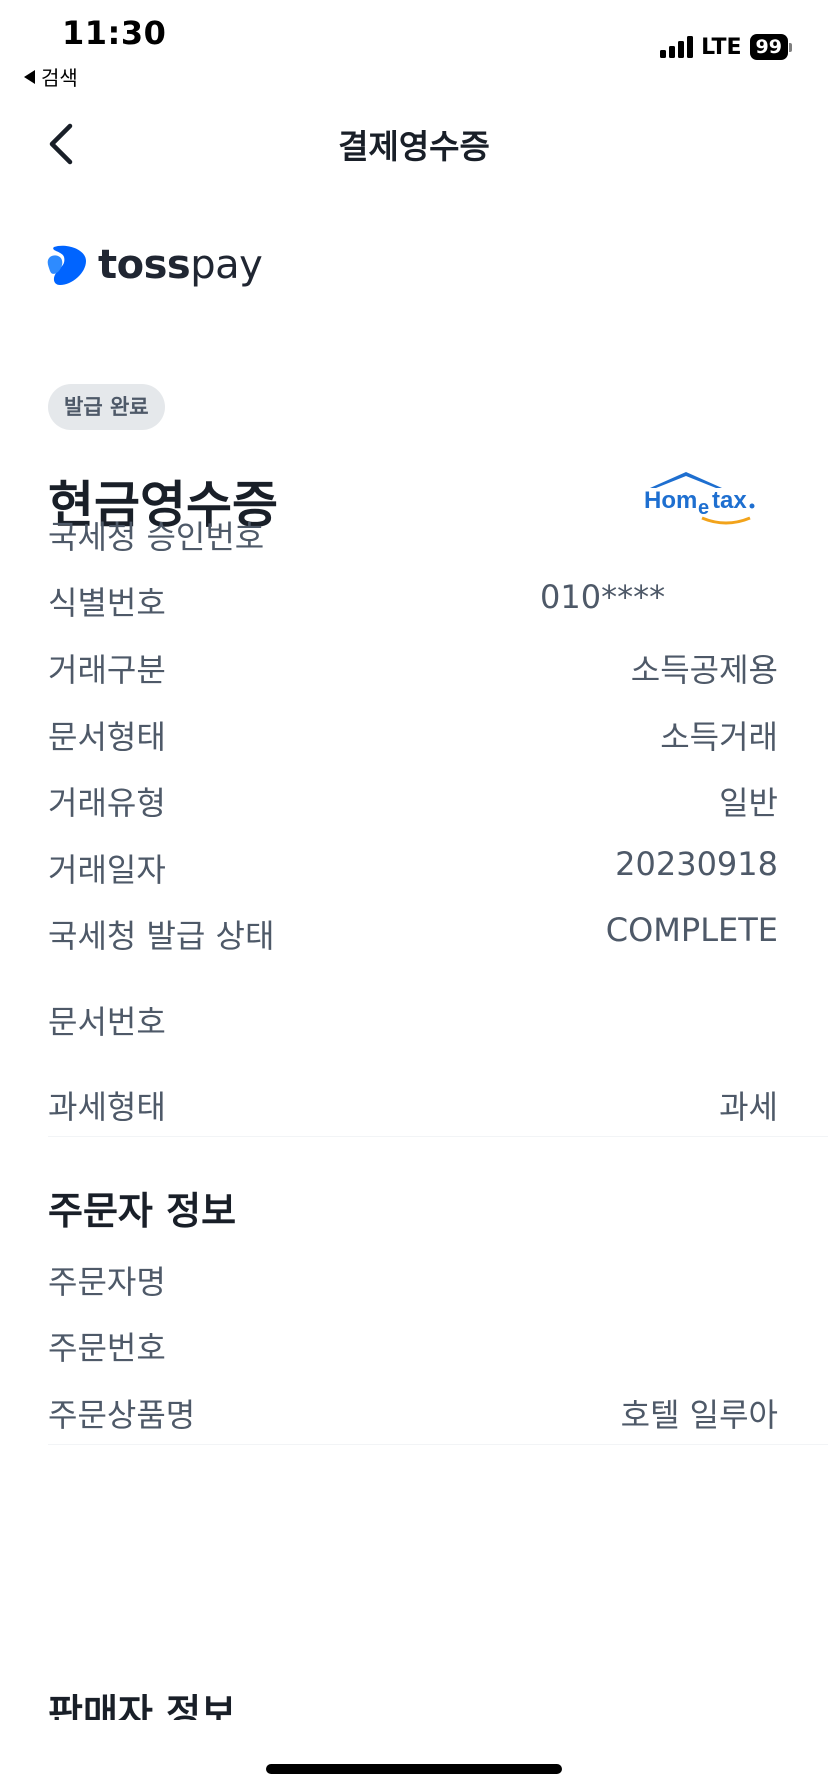 This screenshot has height=1792, width=828. I want to click on back-to-app-link: 검색, so click(51, 76).